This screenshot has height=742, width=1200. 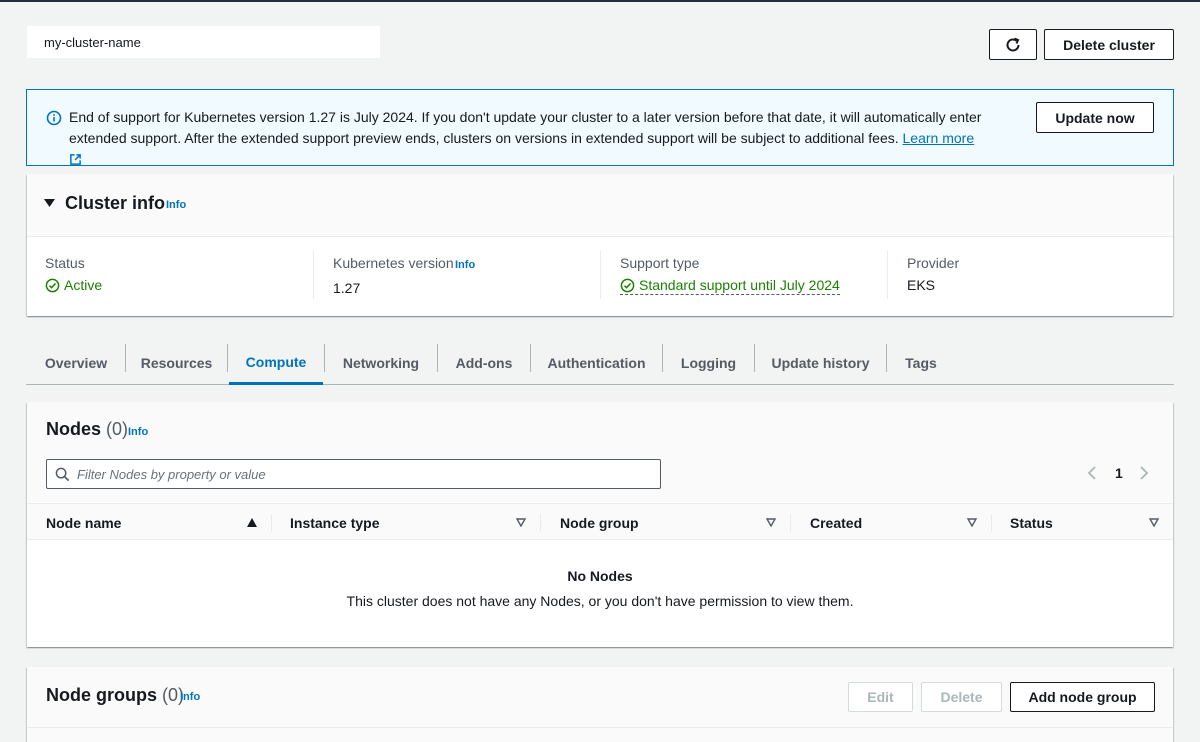 What do you see at coordinates (596, 363) in the screenshot?
I see `tab-authentication: Authentication` at bounding box center [596, 363].